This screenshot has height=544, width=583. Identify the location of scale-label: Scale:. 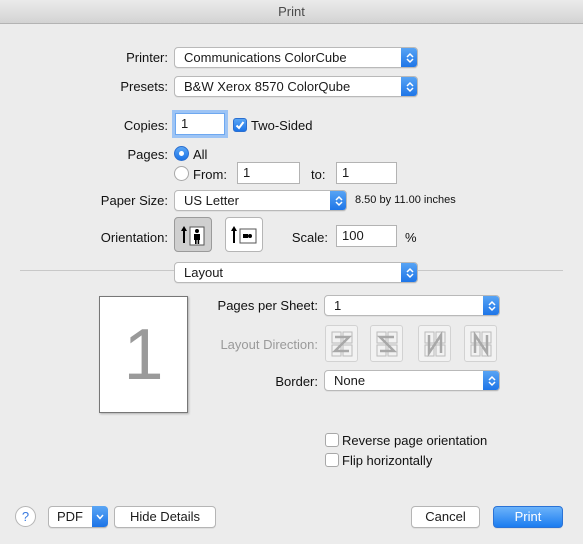
(309, 237).